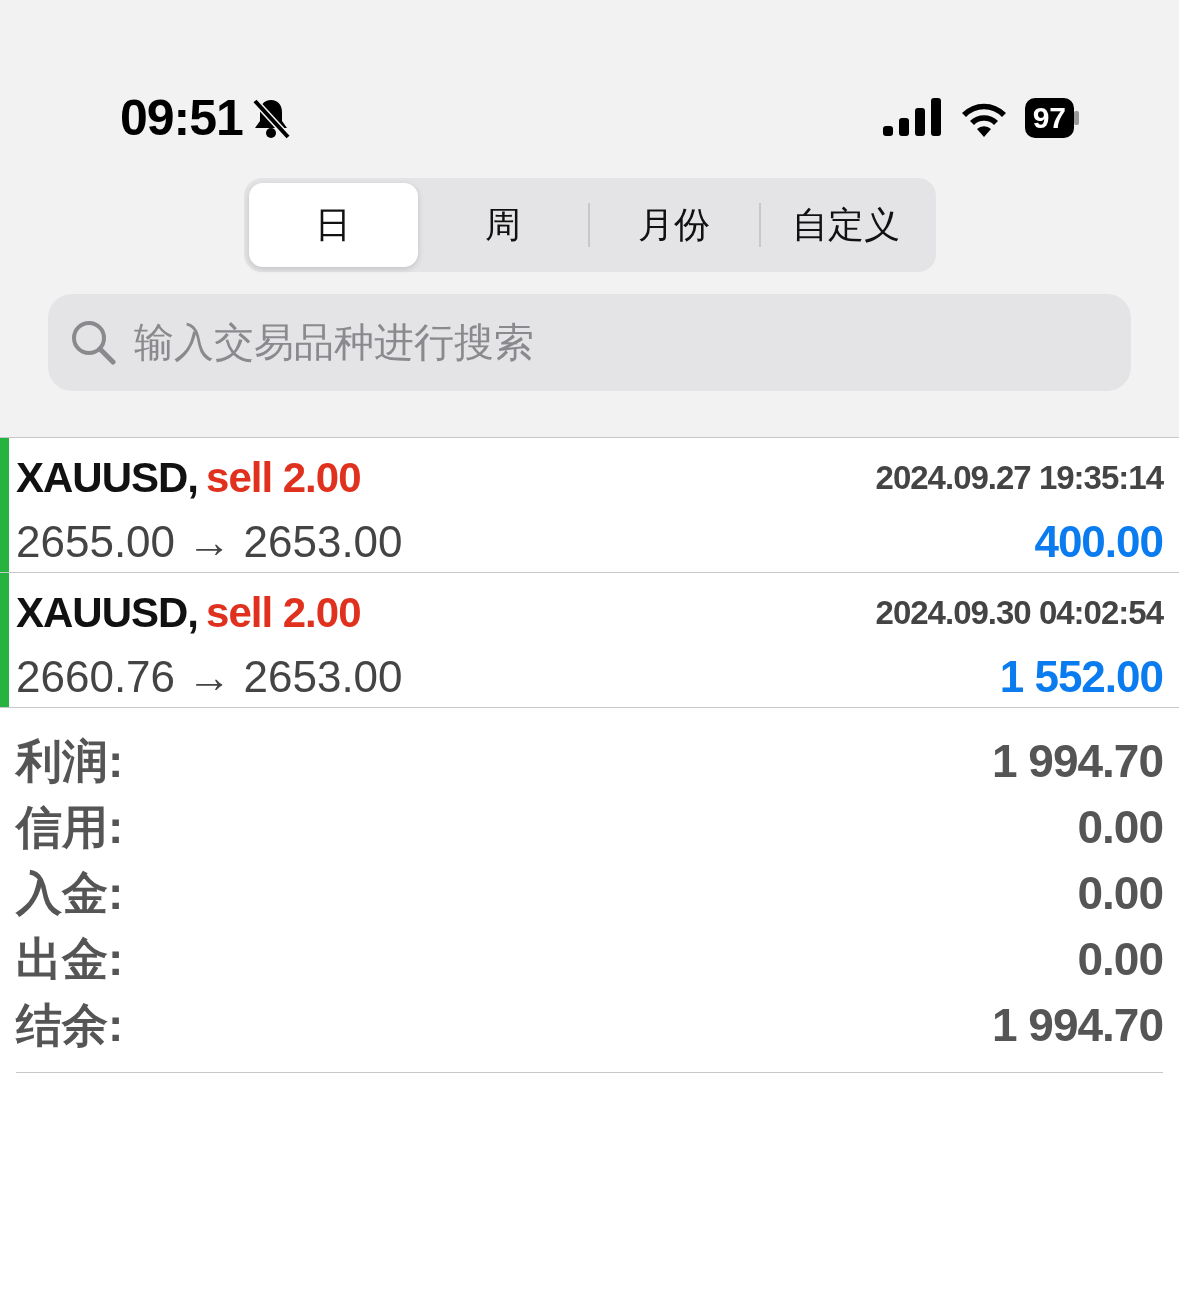  Describe the element at coordinates (93, 342) in the screenshot. I see `search-icon` at that location.